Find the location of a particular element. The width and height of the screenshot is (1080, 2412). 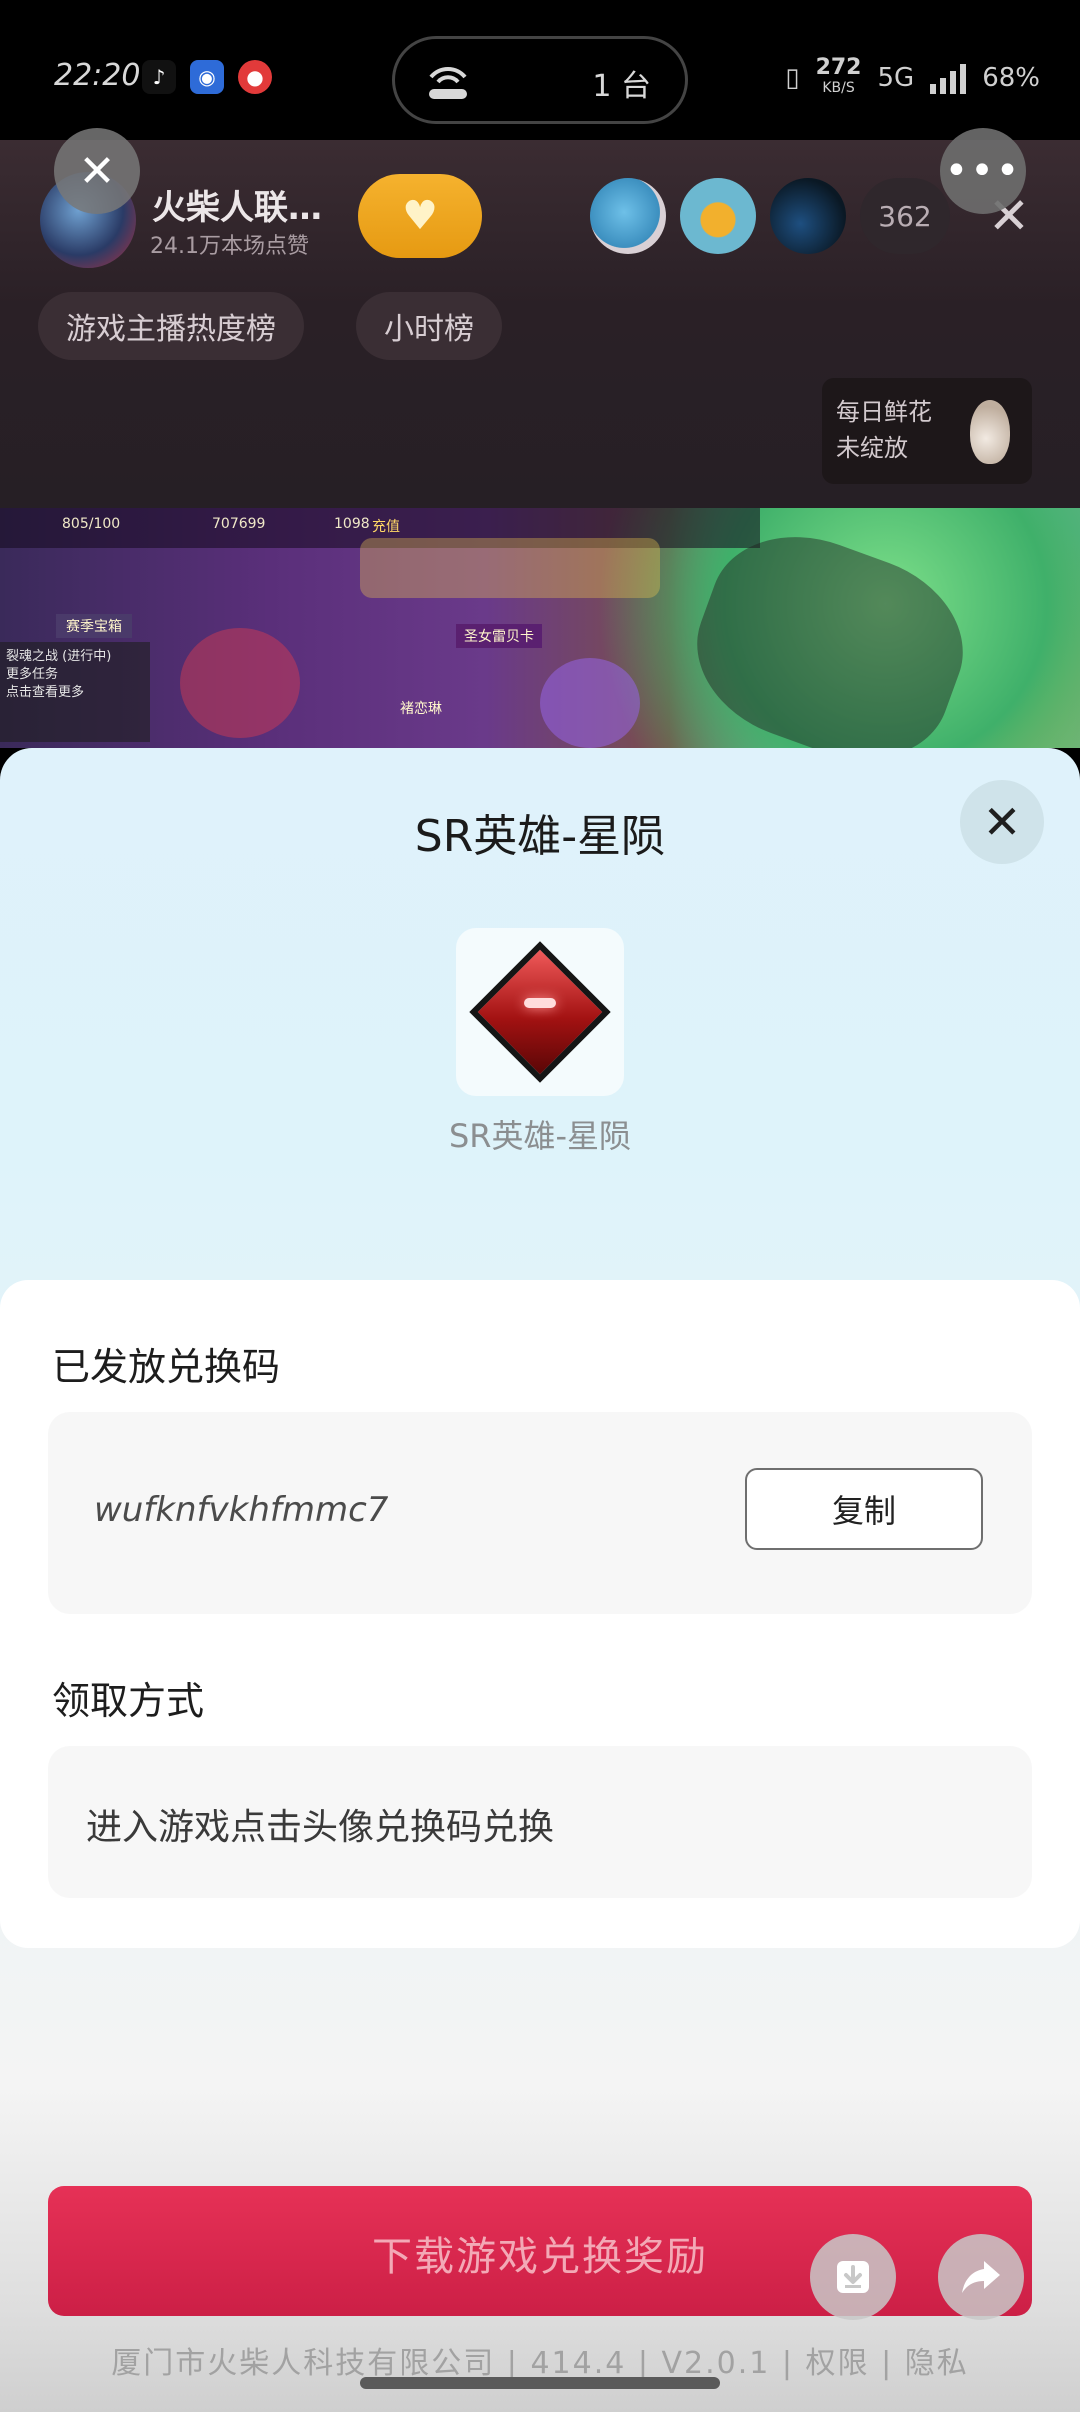

daily-flower-text: 每日鲜花 未绽放 is located at coordinates (884, 430).